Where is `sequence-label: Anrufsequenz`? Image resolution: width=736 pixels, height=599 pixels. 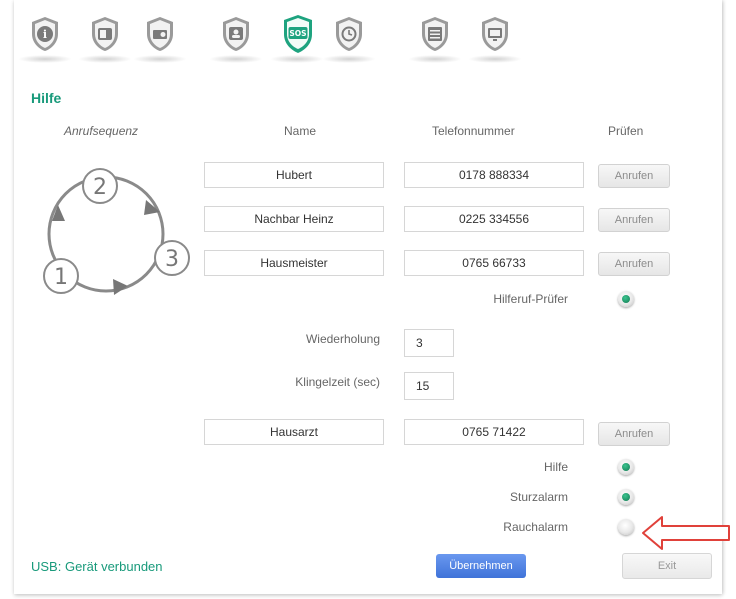
sequence-label: Anrufsequenz is located at coordinates (101, 131).